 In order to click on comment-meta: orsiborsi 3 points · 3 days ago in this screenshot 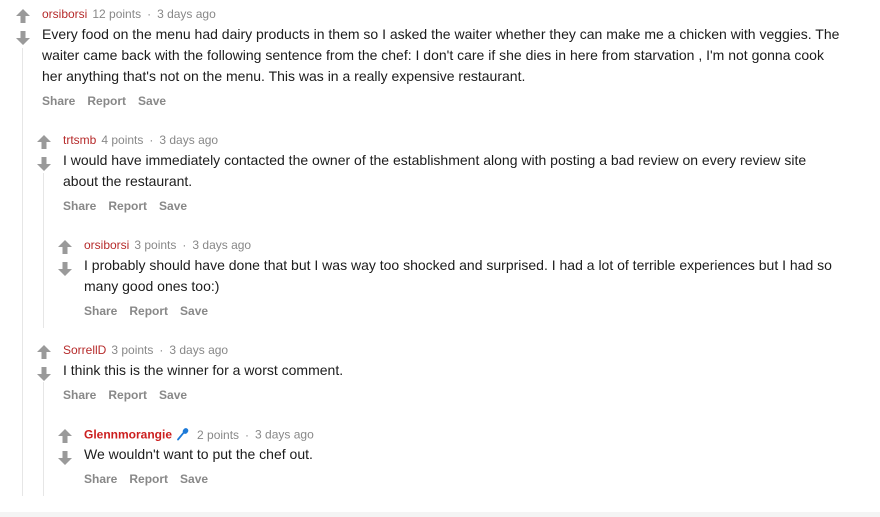, I will do `click(167, 245)`.